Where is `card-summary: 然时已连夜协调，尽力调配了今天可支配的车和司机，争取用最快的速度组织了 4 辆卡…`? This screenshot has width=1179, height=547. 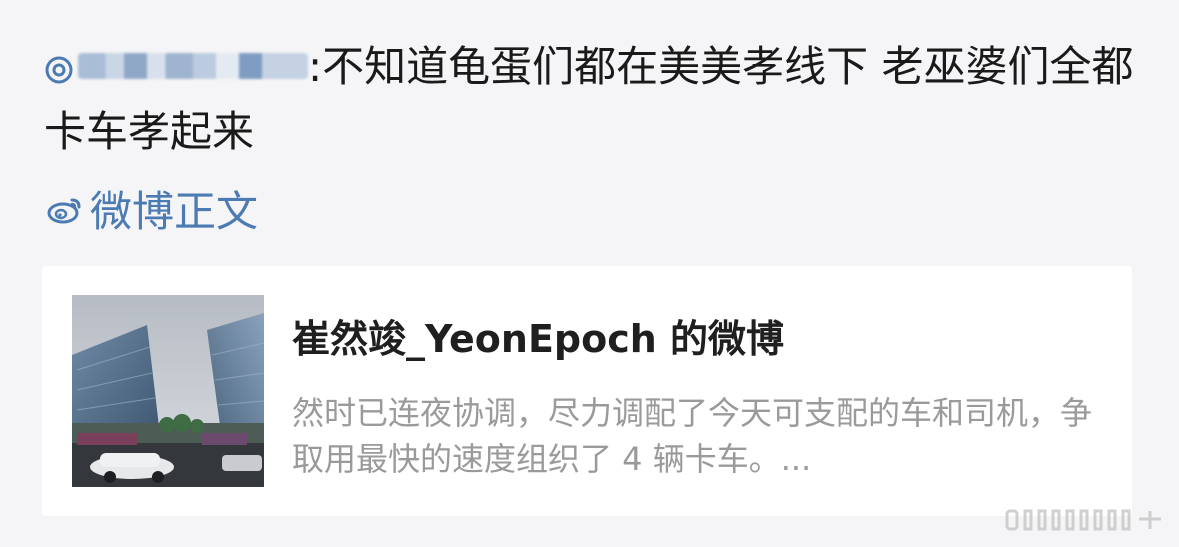 card-summary: 然时已连夜协调，尽力调配了今天可支配的车和司机，争取用最快的速度组织了 4 辆卡… is located at coordinates (692, 436).